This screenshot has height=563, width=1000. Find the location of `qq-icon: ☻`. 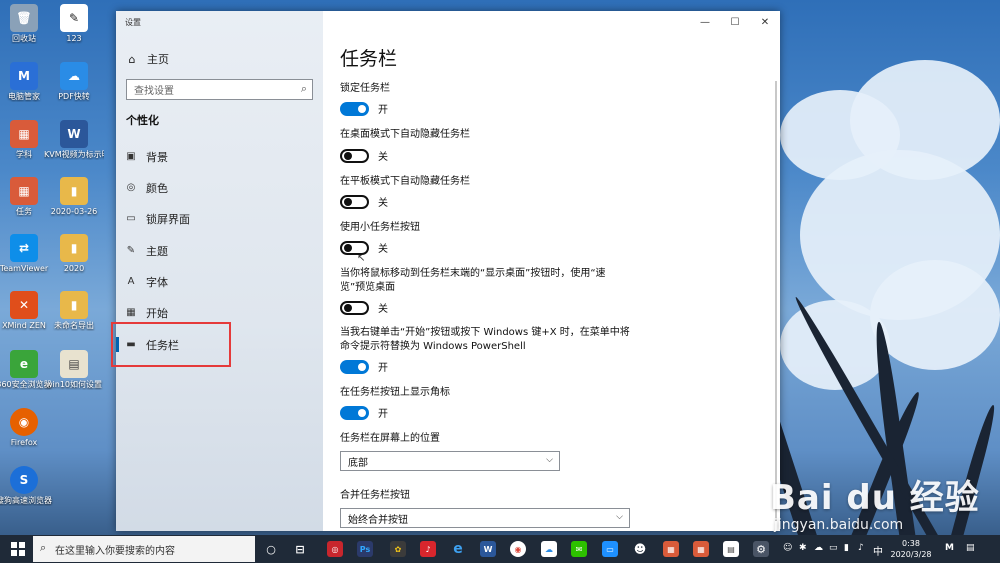

qq-icon: ☻ is located at coordinates (640, 549).